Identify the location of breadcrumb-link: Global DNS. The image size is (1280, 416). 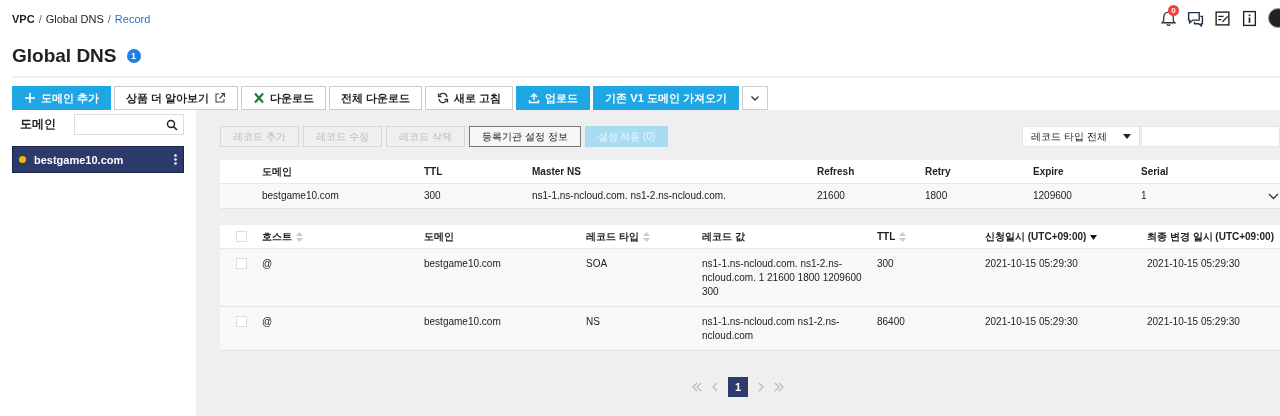
(74, 19).